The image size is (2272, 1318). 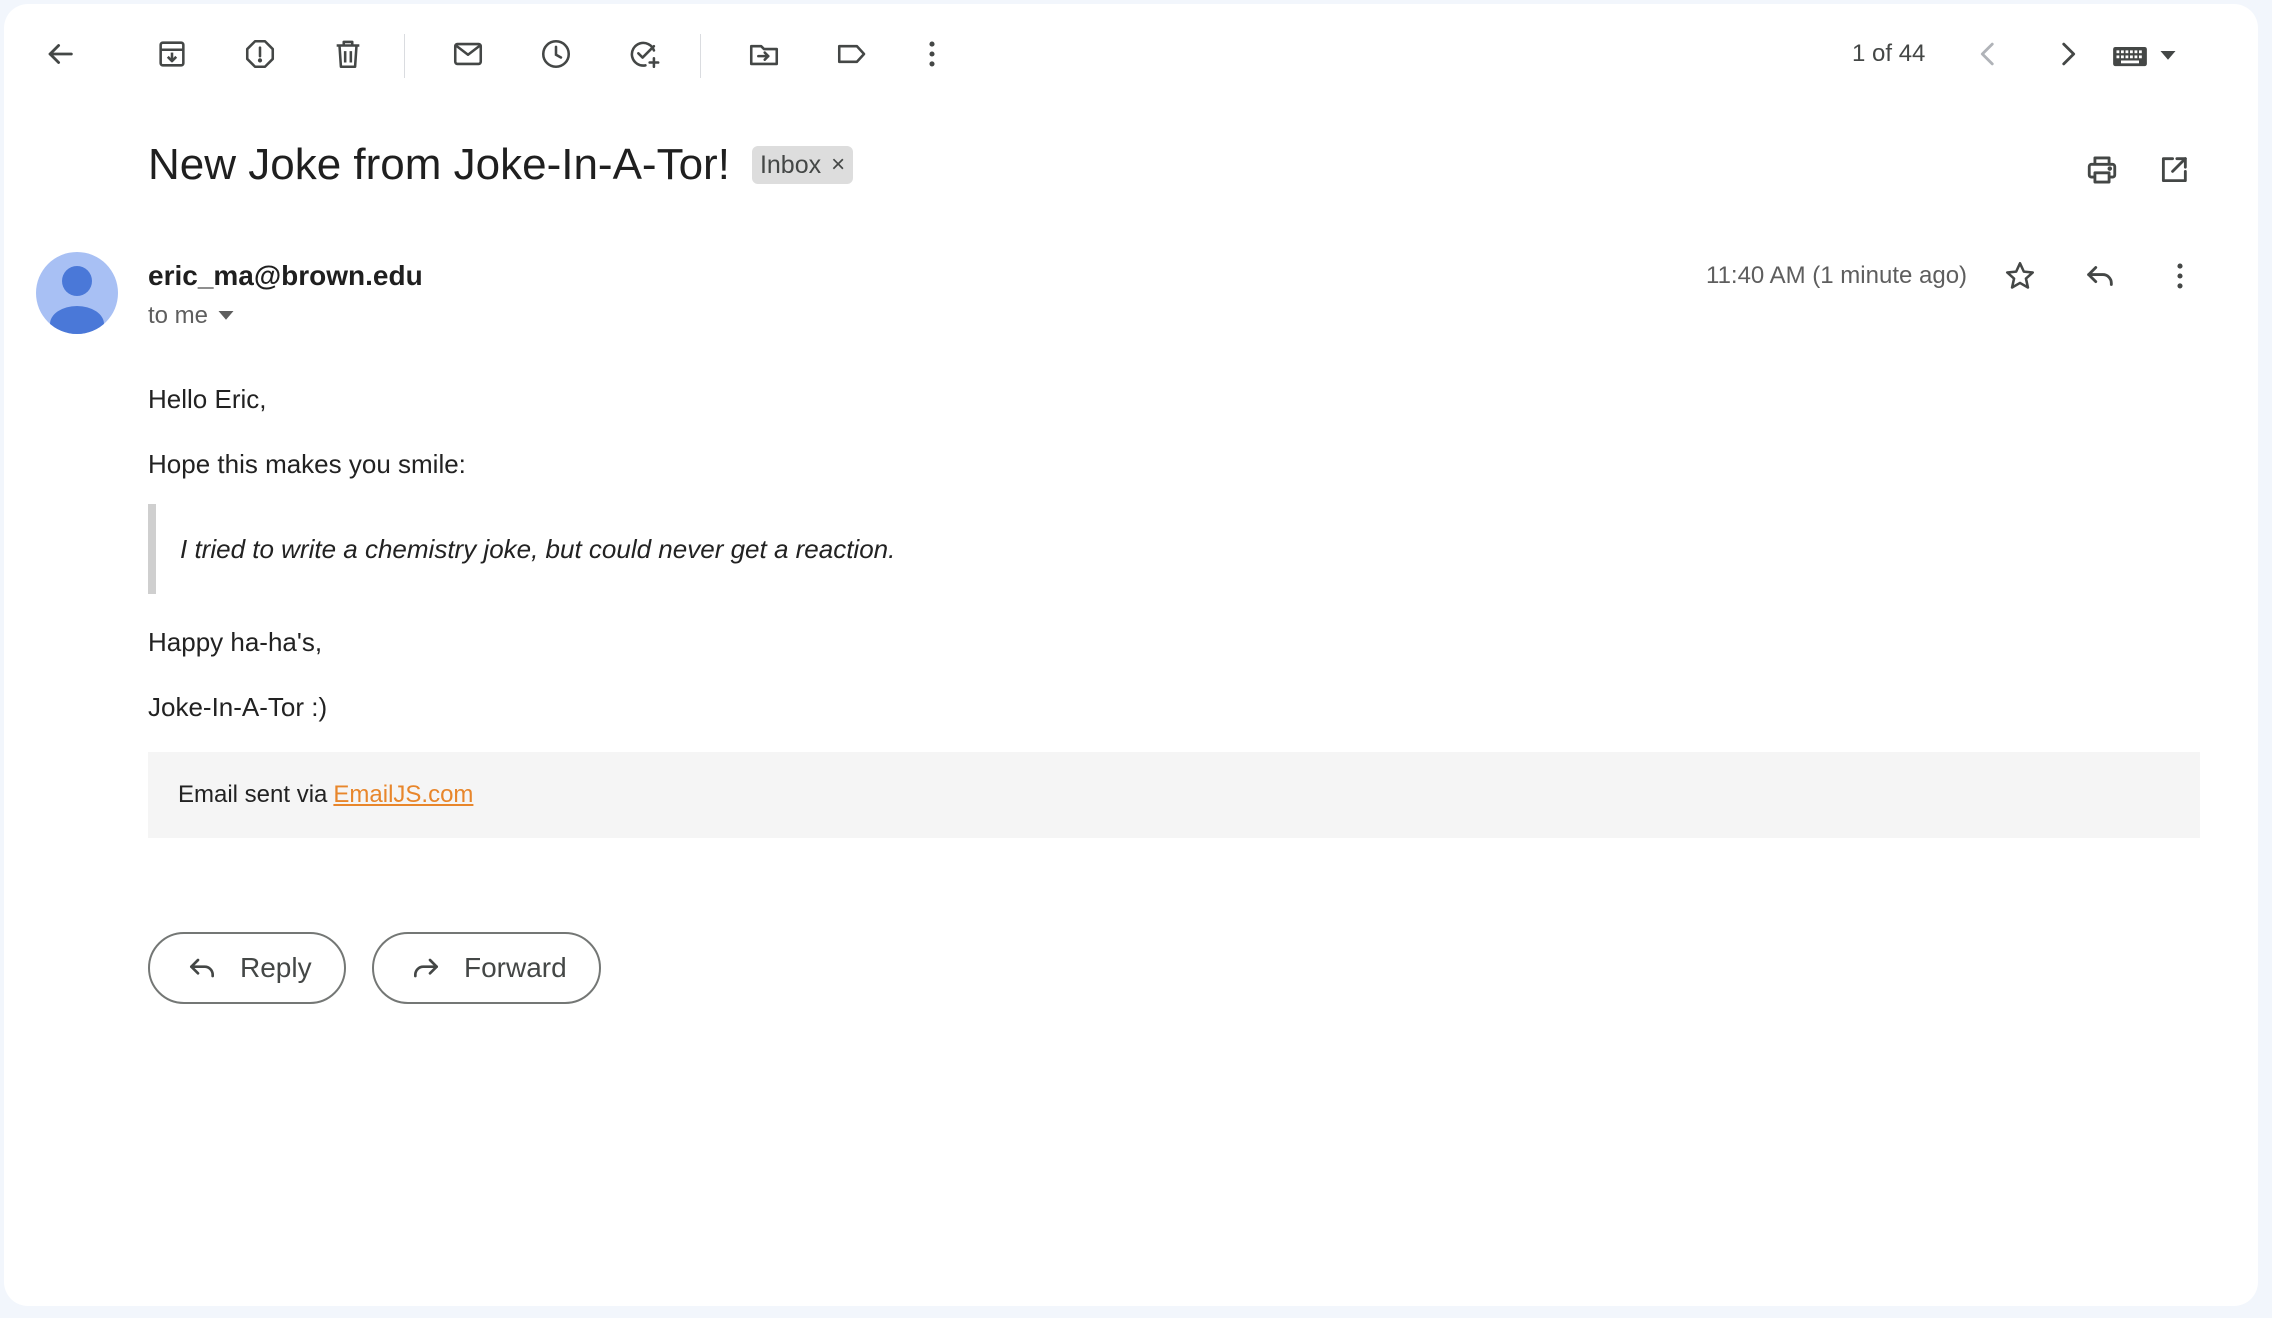 What do you see at coordinates (238, 707) in the screenshot?
I see `body-signature: Joke-In-A-Tor :)` at bounding box center [238, 707].